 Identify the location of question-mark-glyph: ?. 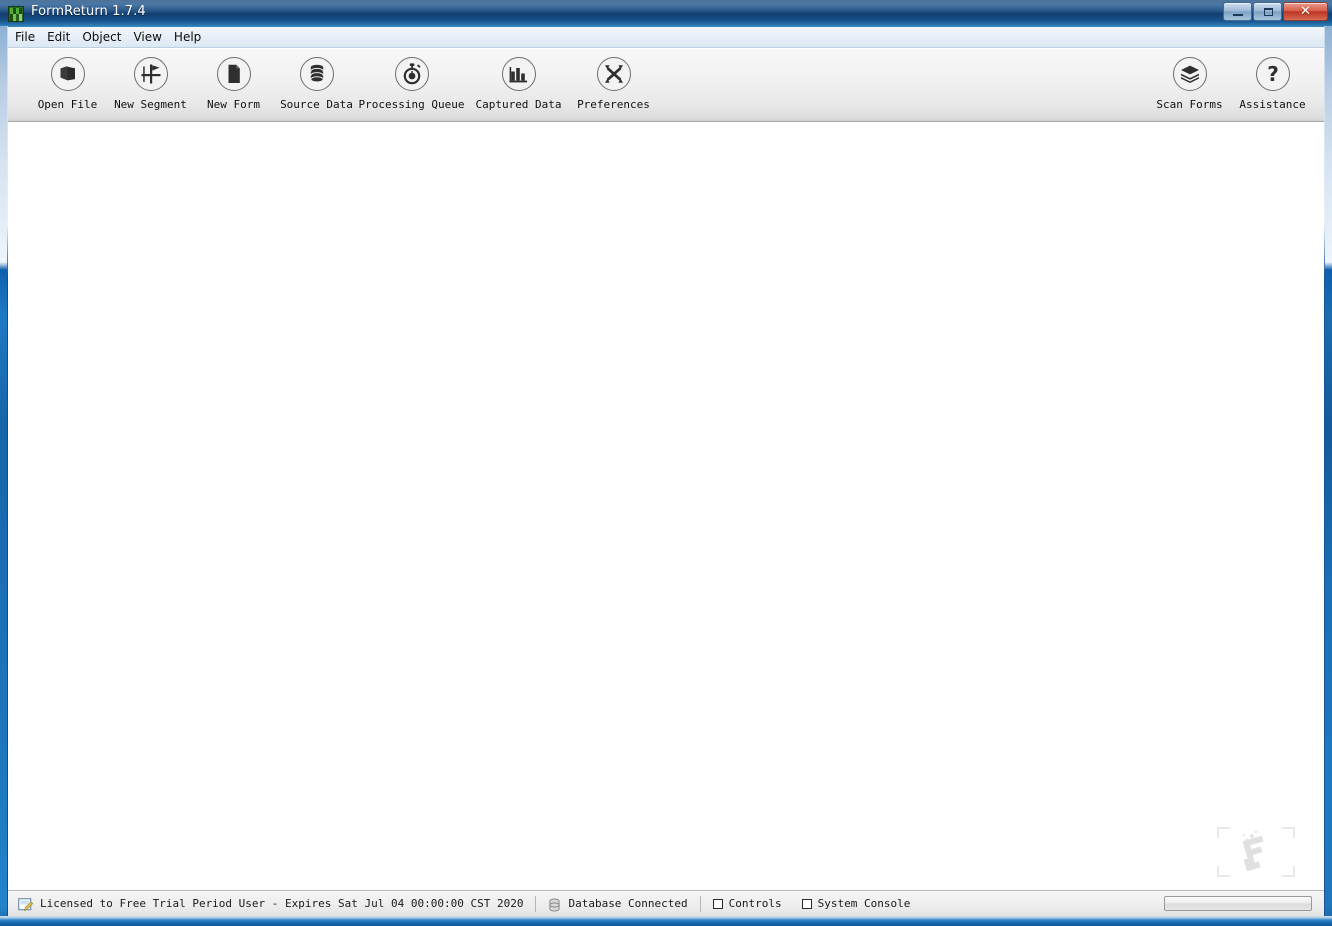
(1273, 74).